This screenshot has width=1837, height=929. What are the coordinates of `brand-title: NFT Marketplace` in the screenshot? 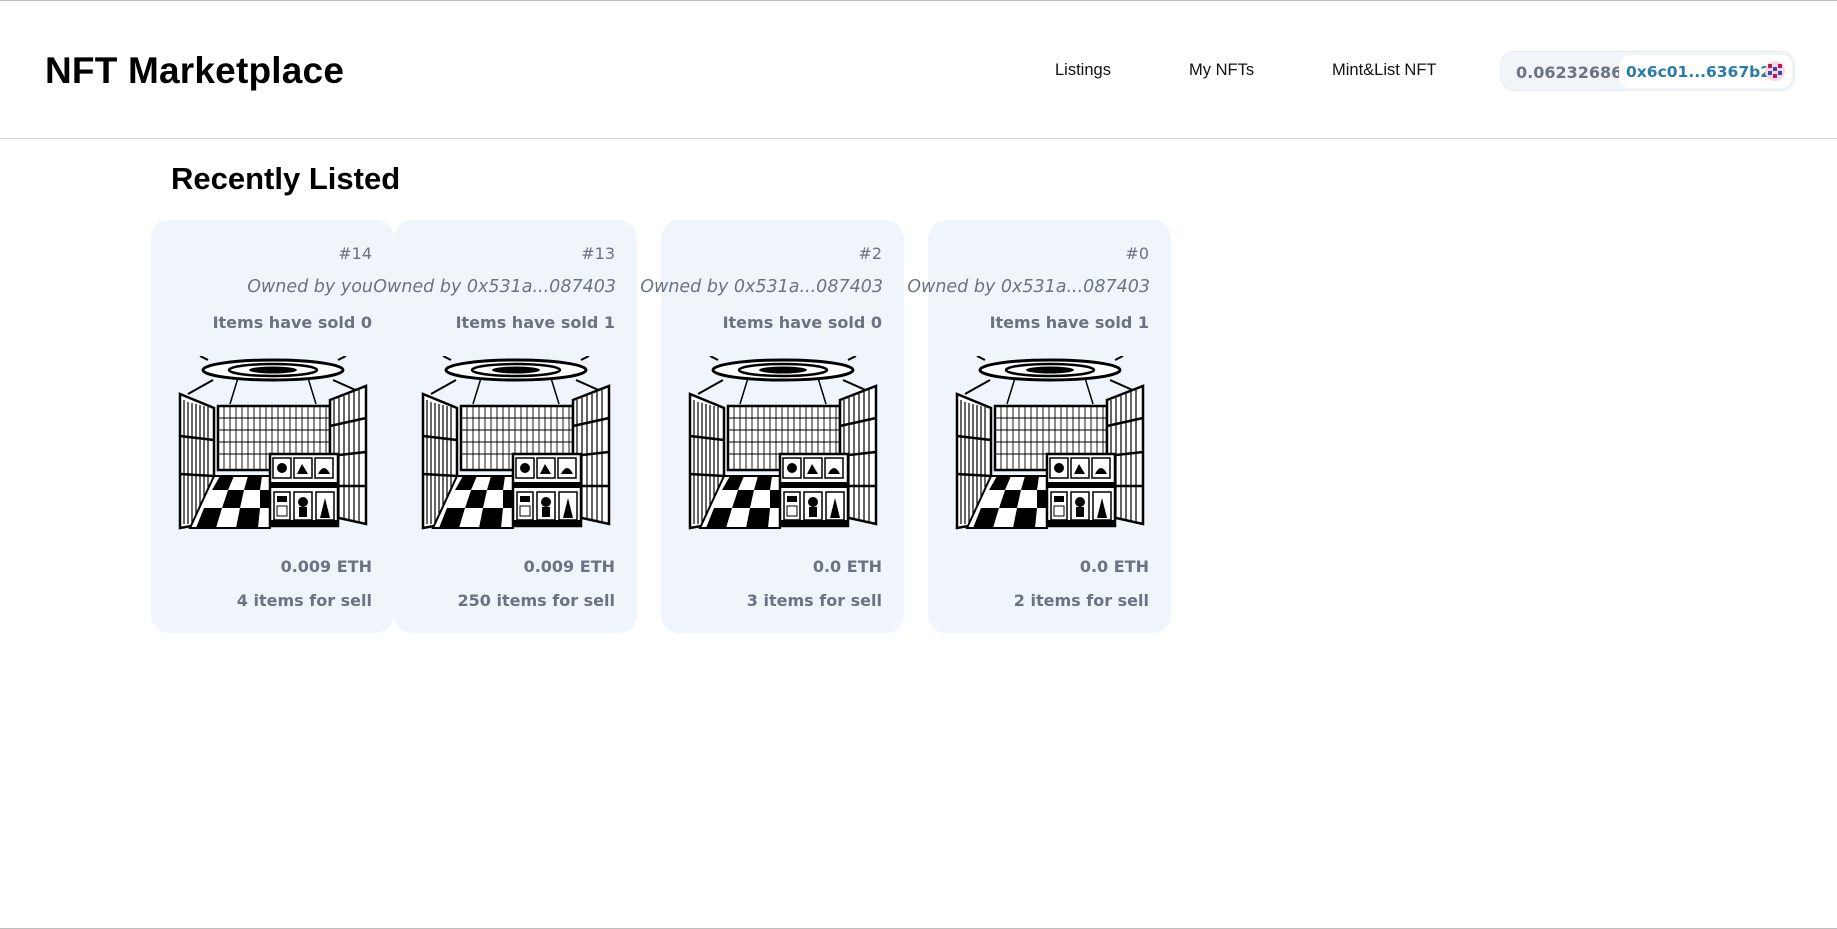 It's located at (195, 70).